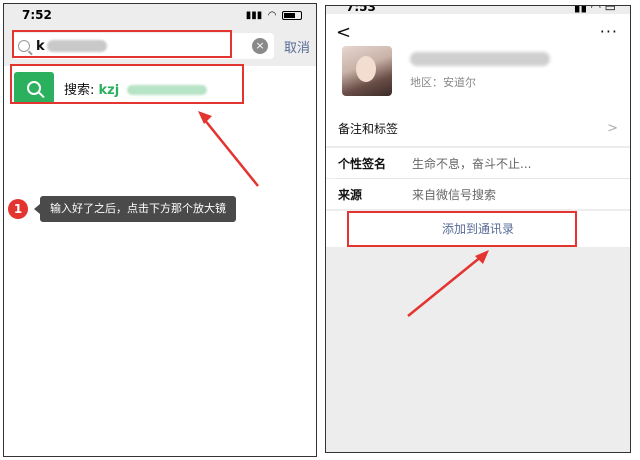  What do you see at coordinates (454, 194) in the screenshot?
I see `source-value: 来自微信号搜索` at bounding box center [454, 194].